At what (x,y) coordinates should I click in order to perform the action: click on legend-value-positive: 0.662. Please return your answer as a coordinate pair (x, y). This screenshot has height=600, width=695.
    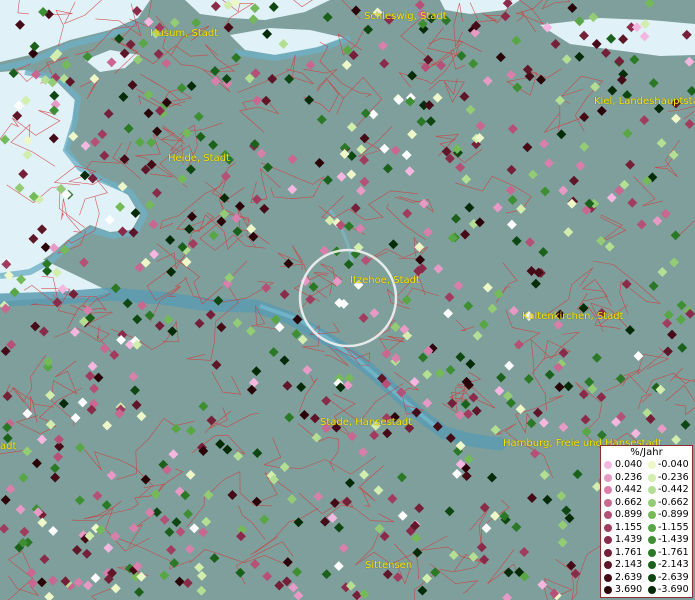
    Looking at the image, I should click on (629, 502).